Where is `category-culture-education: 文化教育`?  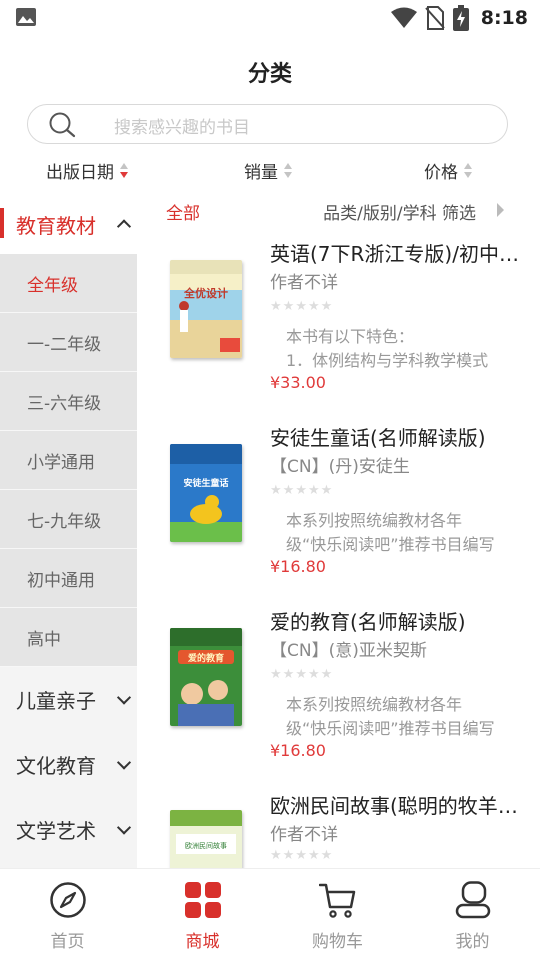 category-culture-education: 文化教育 is located at coordinates (68, 764).